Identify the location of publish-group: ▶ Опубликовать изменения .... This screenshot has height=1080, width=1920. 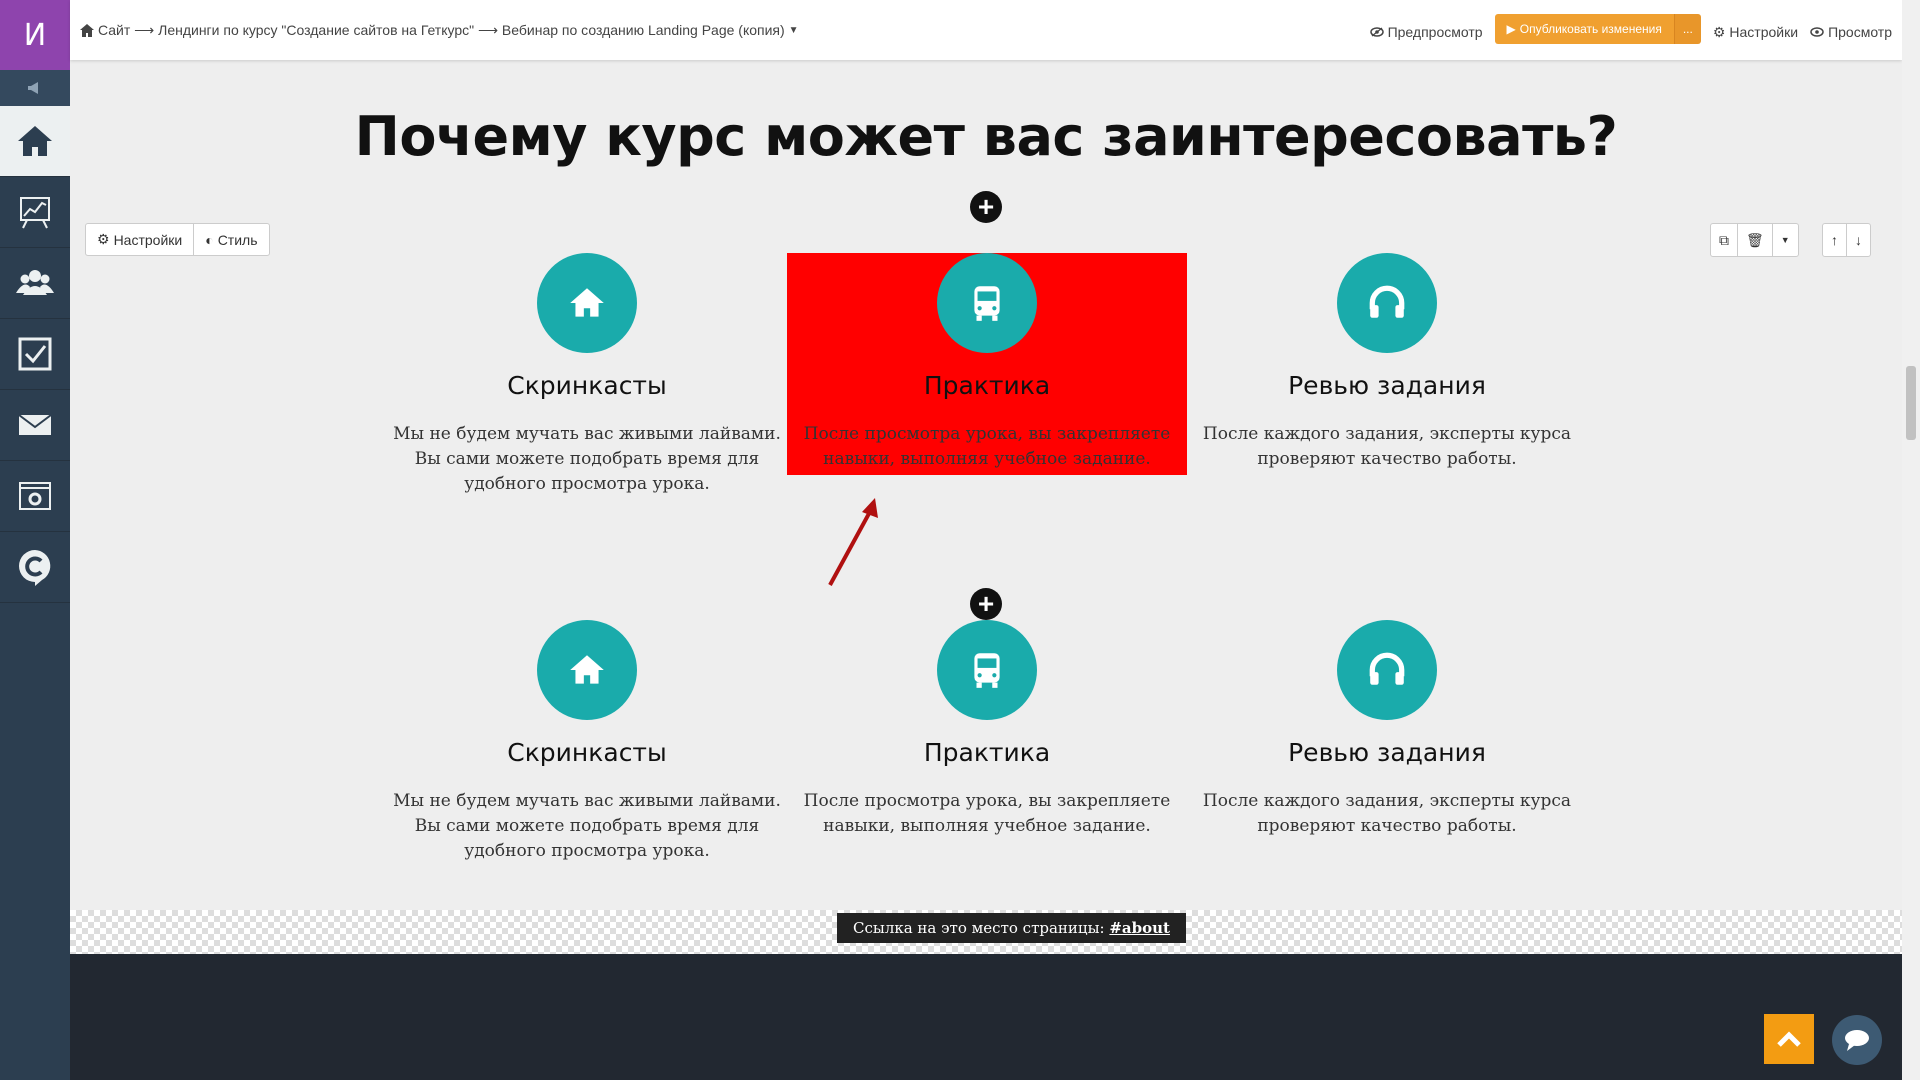
(1597, 29).